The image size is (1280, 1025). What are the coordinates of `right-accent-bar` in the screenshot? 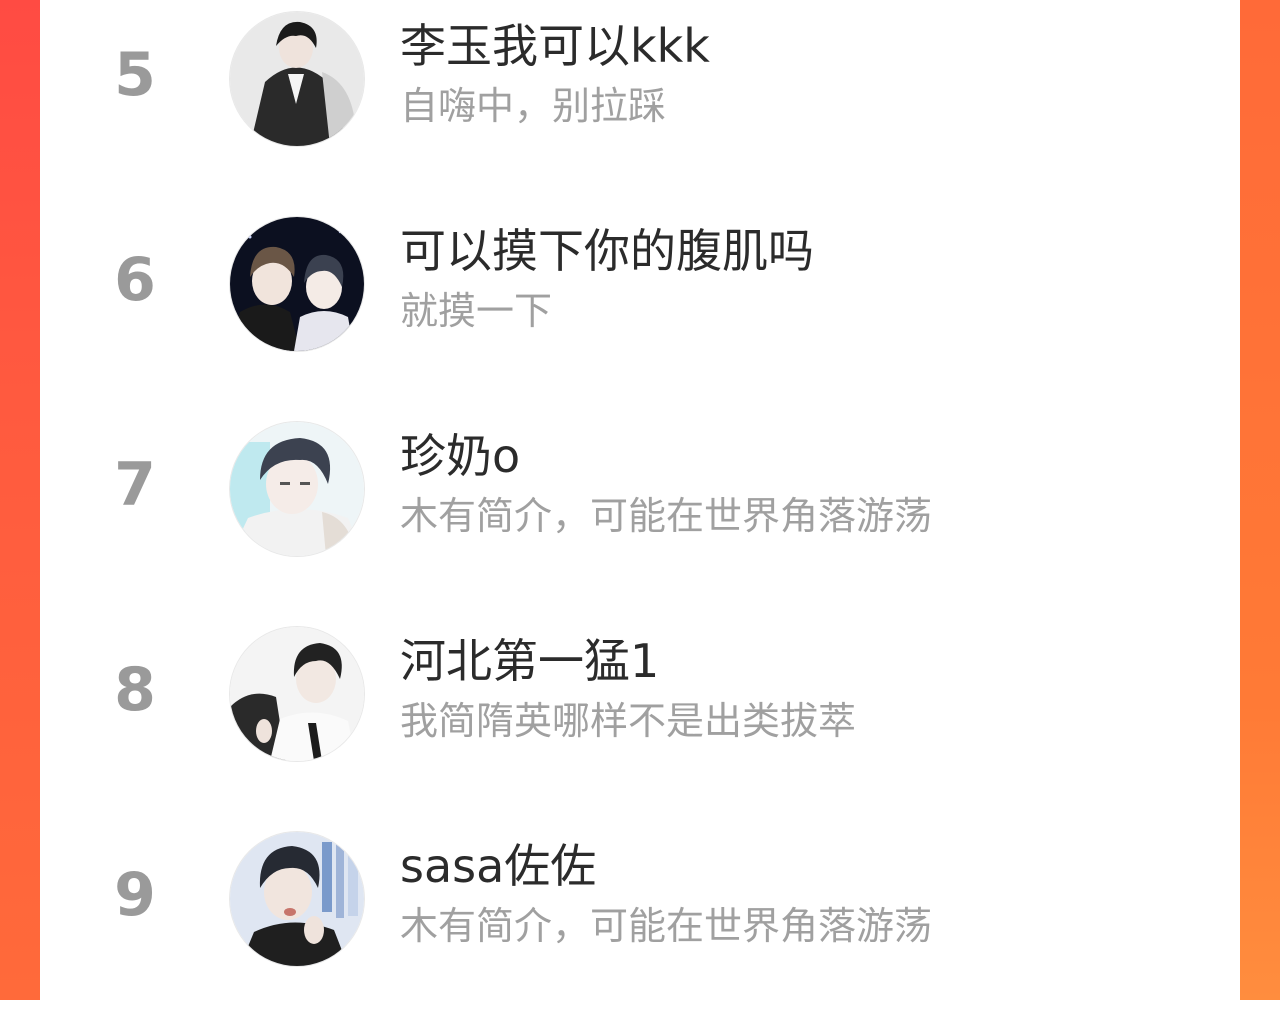 It's located at (1259, 500).